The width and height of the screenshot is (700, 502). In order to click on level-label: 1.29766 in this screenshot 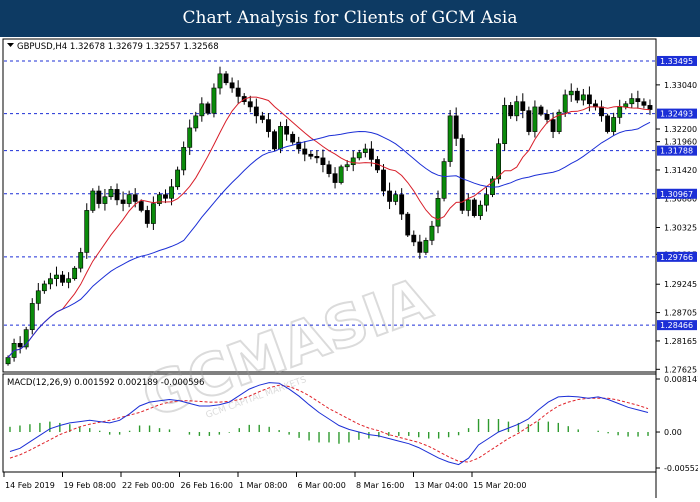, I will do `click(676, 257)`.